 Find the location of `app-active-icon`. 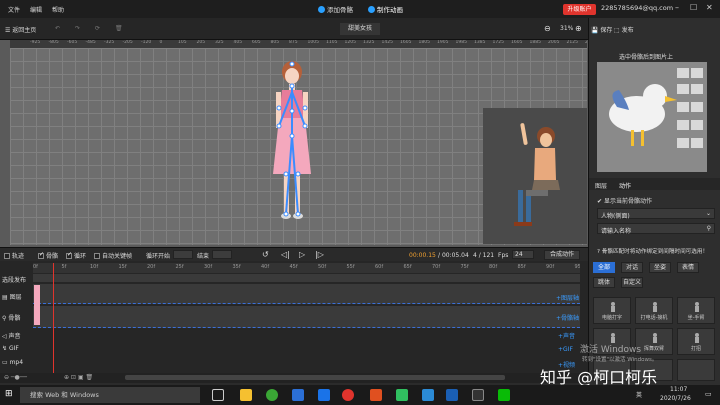

app-active-icon is located at coordinates (478, 395).